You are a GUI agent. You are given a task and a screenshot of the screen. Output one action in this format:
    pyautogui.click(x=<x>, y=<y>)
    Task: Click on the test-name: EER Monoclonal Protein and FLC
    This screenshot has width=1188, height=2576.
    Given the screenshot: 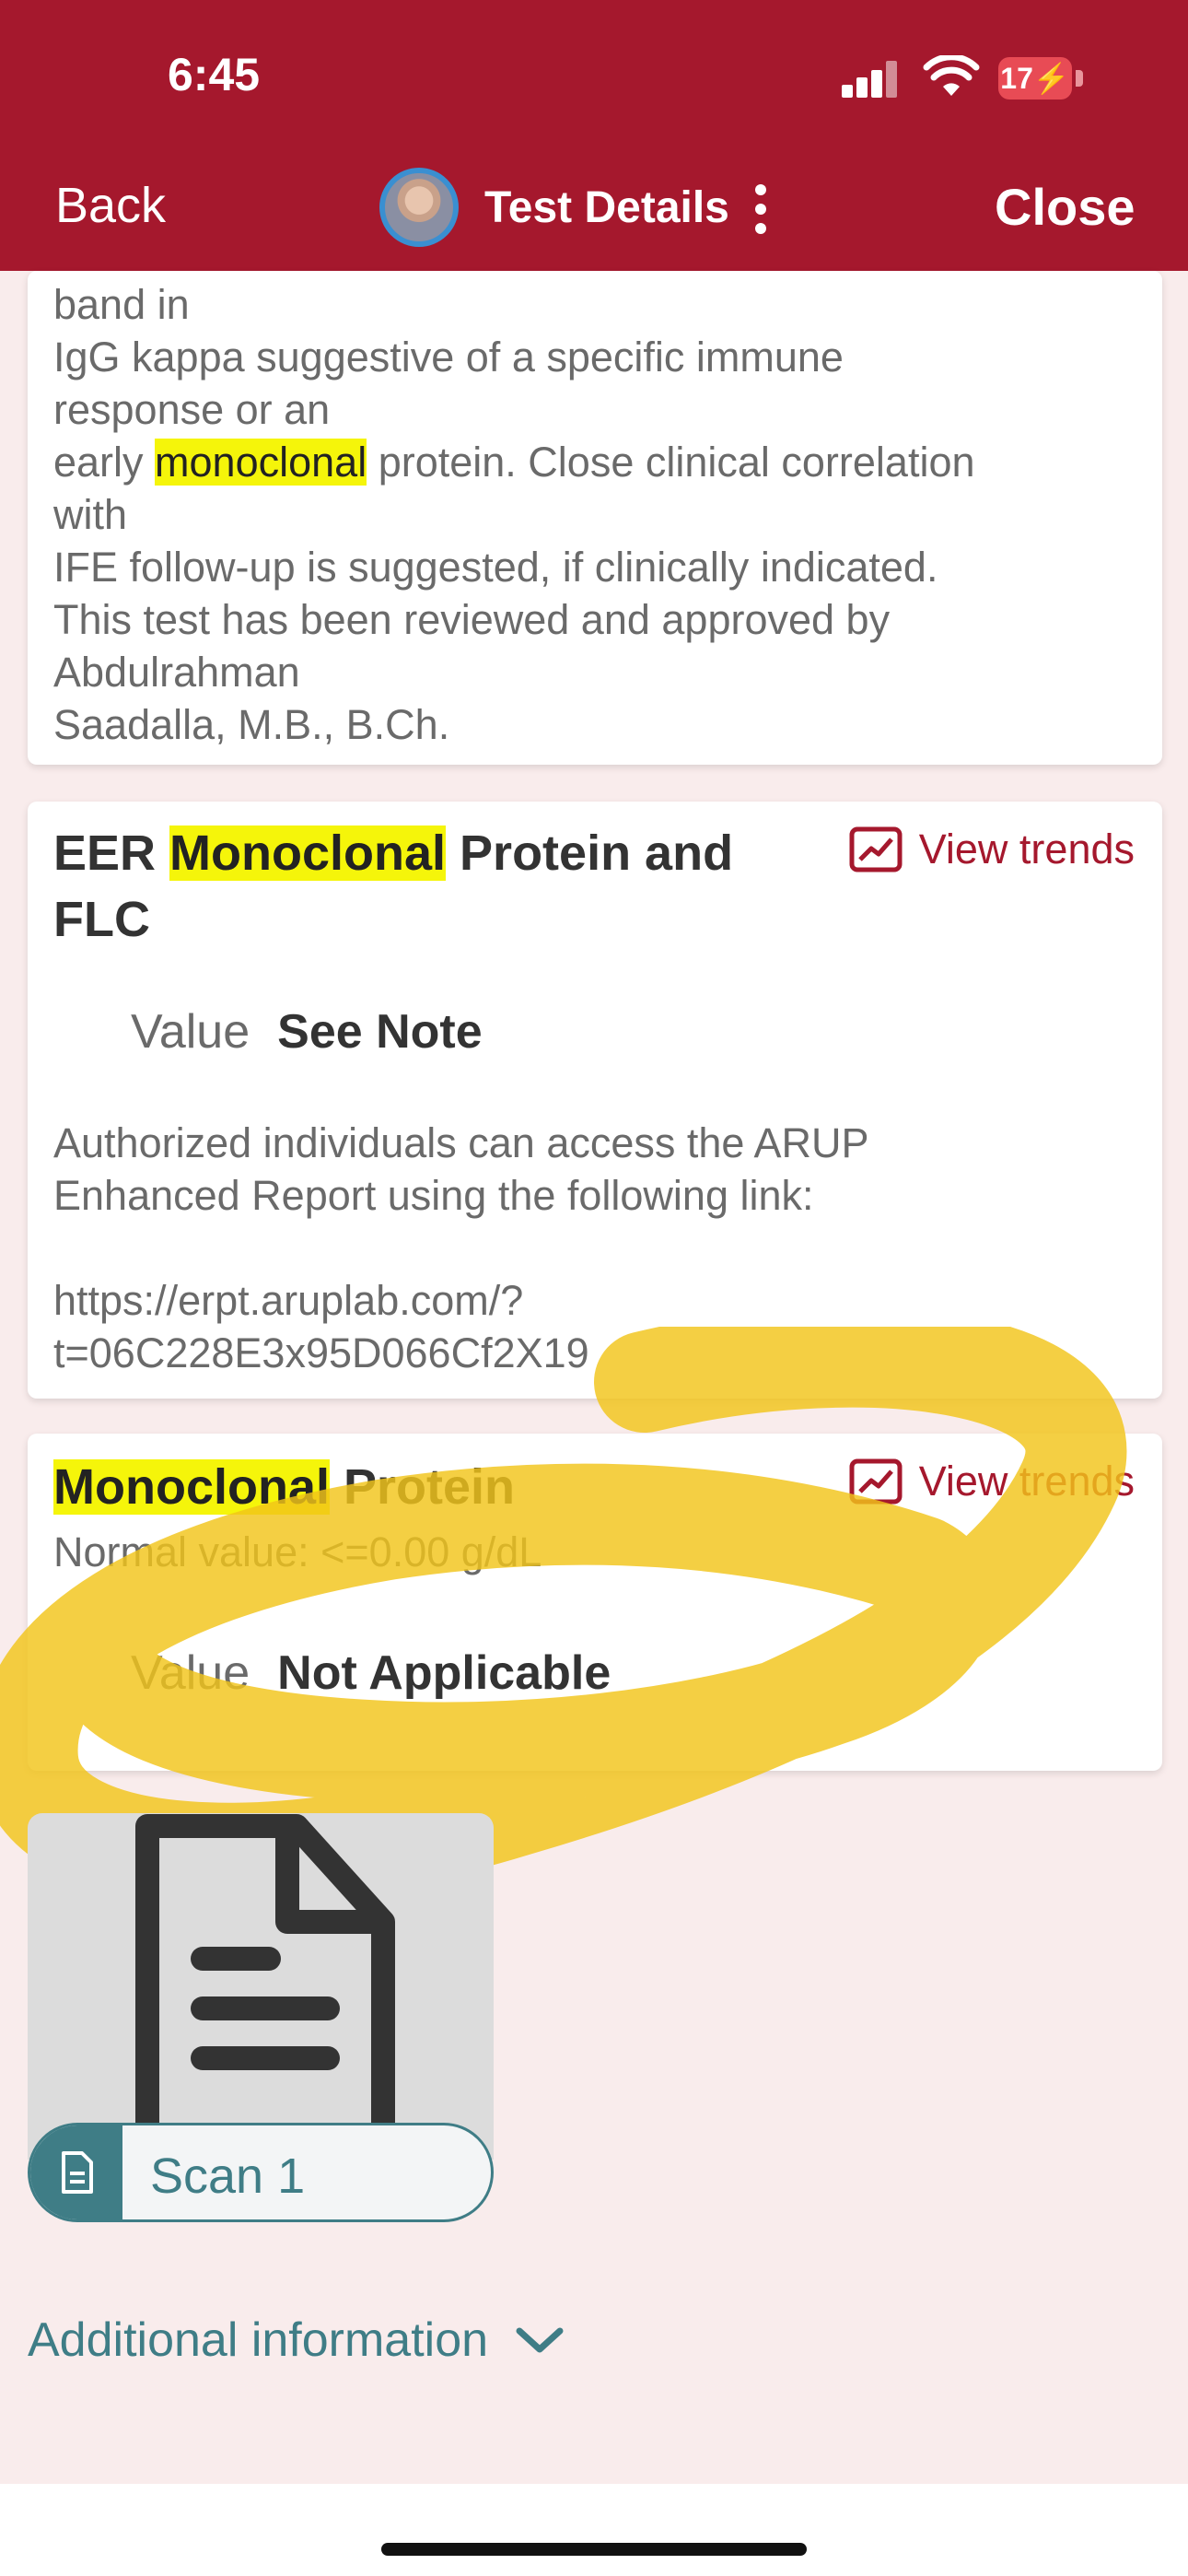 What is the action you would take?
    pyautogui.click(x=431, y=886)
    